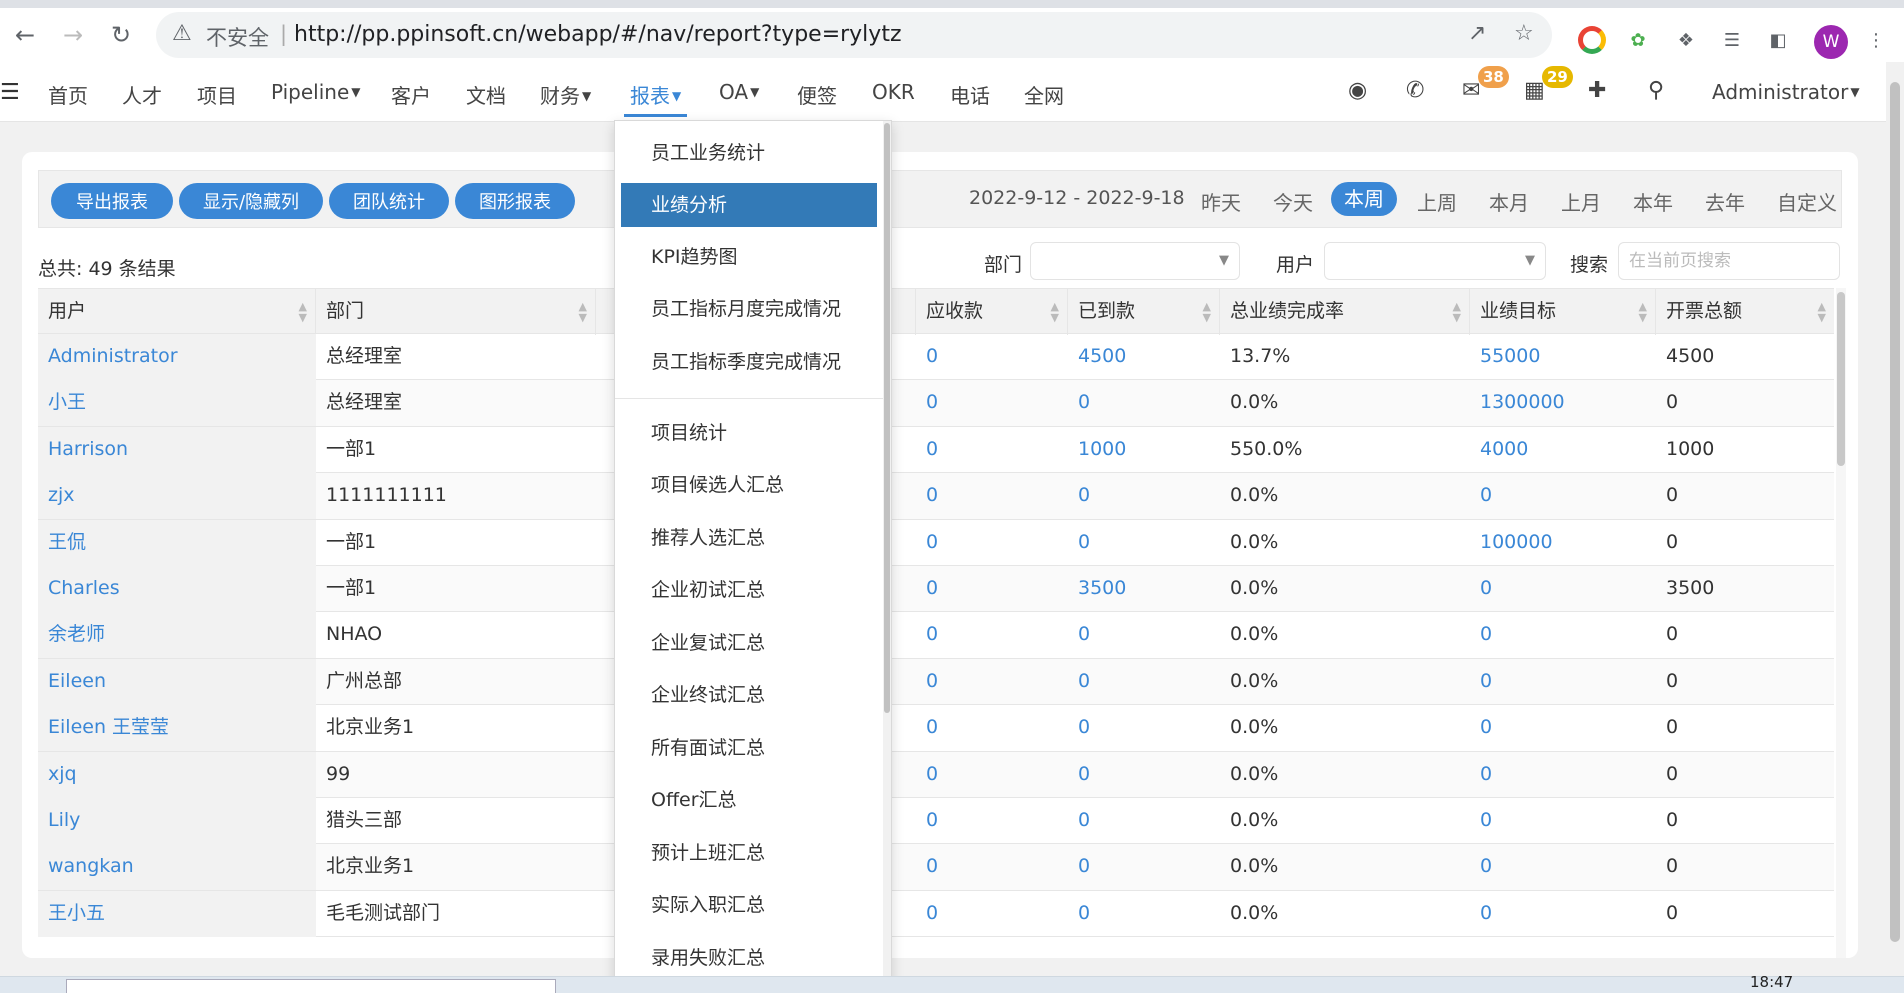 The image size is (1904, 993). Describe the element at coordinates (486, 94) in the screenshot. I see `nav-docs: 文档` at that location.